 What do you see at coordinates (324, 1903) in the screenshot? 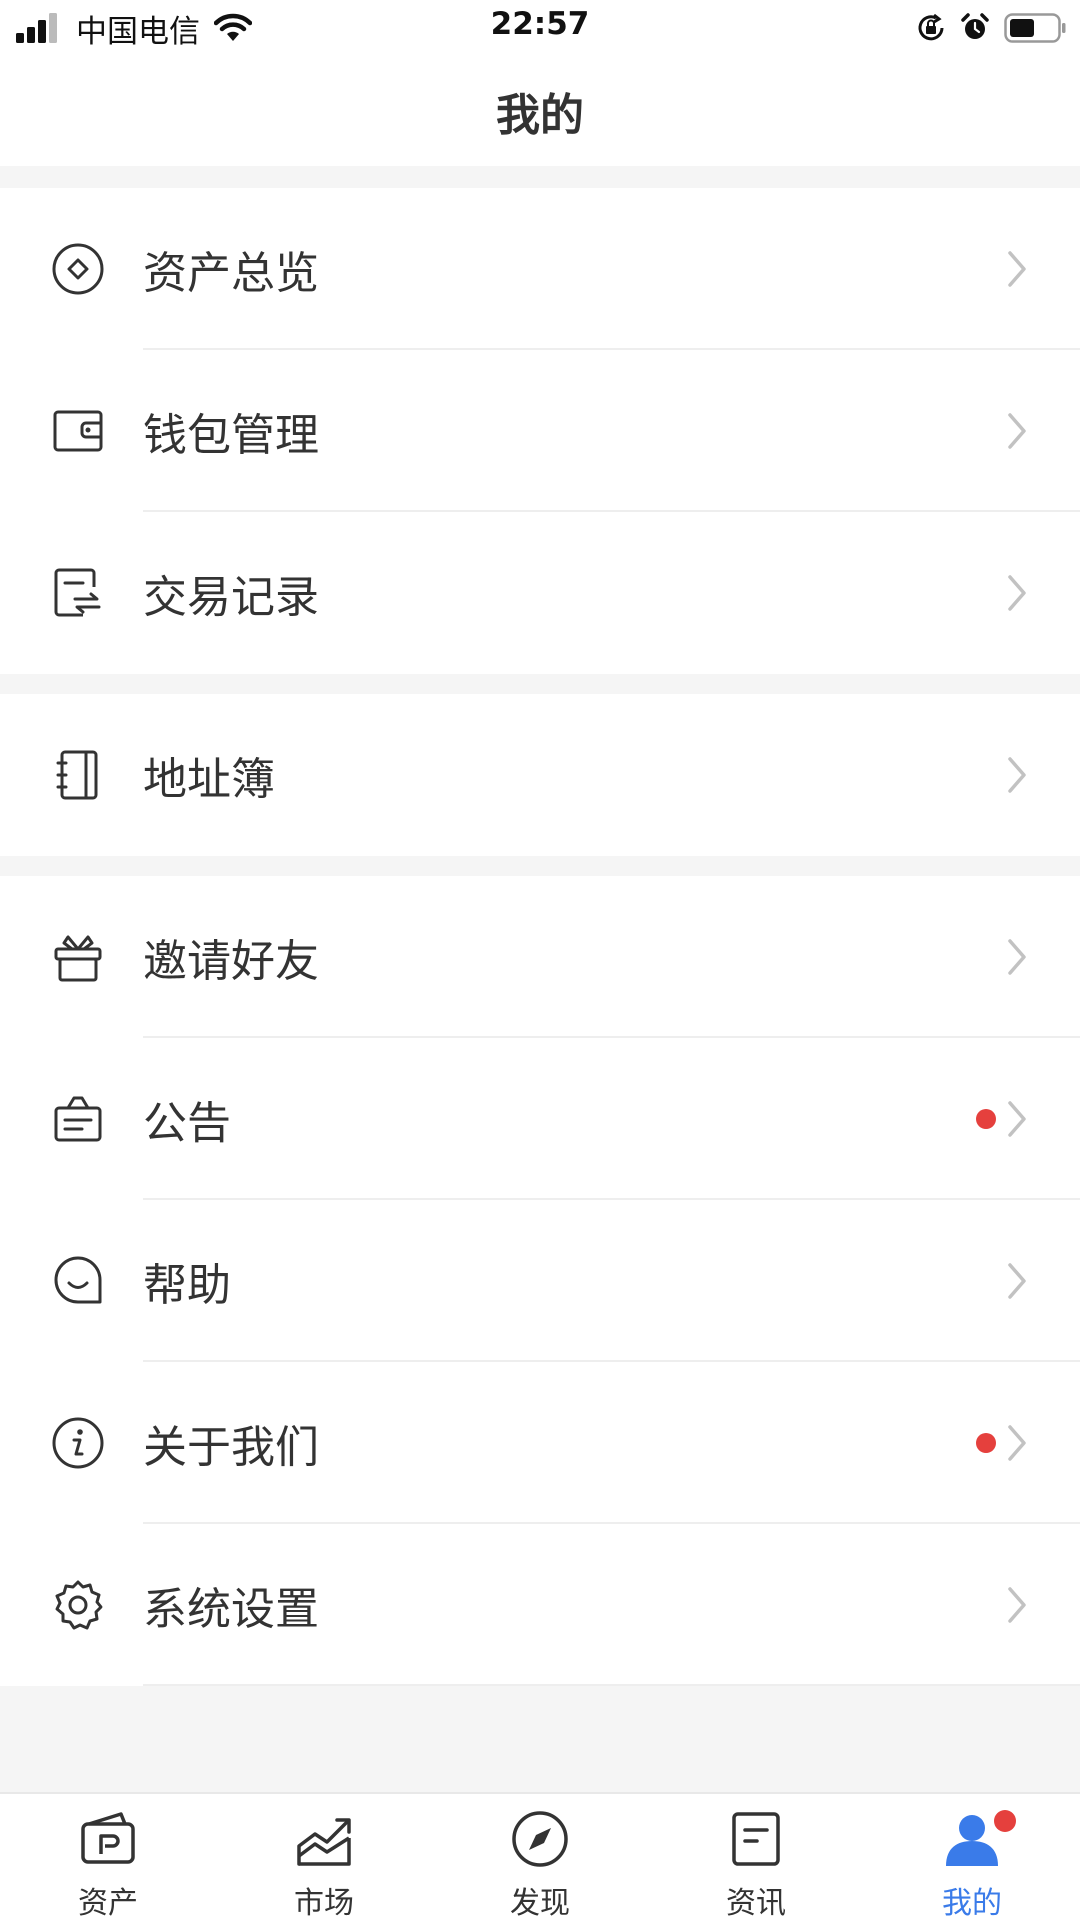
I see `tab-label: 市场` at bounding box center [324, 1903].